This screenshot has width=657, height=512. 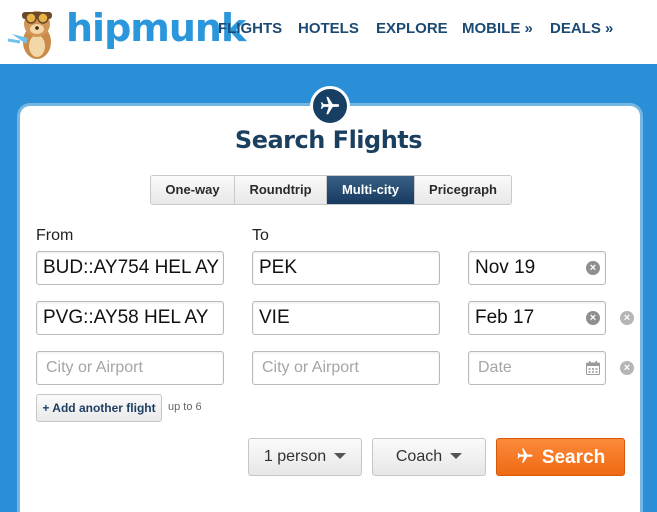 I want to click on to-field-3: City or Airport, so click(x=346, y=368).